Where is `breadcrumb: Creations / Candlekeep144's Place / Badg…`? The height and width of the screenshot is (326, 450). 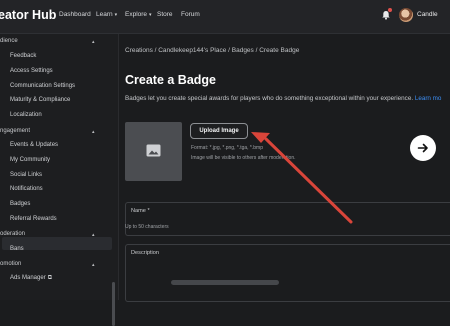 breadcrumb: Creations / Candlekeep144's Place / Badg… is located at coordinates (212, 50).